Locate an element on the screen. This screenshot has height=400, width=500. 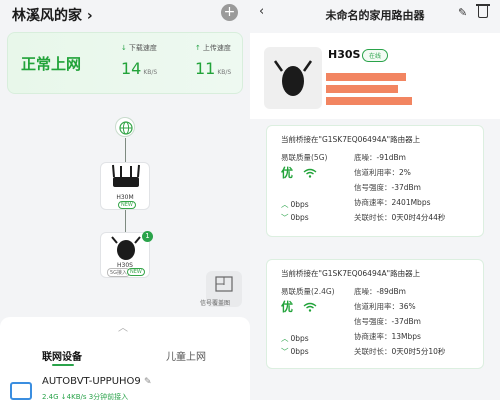
kv-row: 关联时长：0天0时5分10秒 is located at coordinates (399, 351).